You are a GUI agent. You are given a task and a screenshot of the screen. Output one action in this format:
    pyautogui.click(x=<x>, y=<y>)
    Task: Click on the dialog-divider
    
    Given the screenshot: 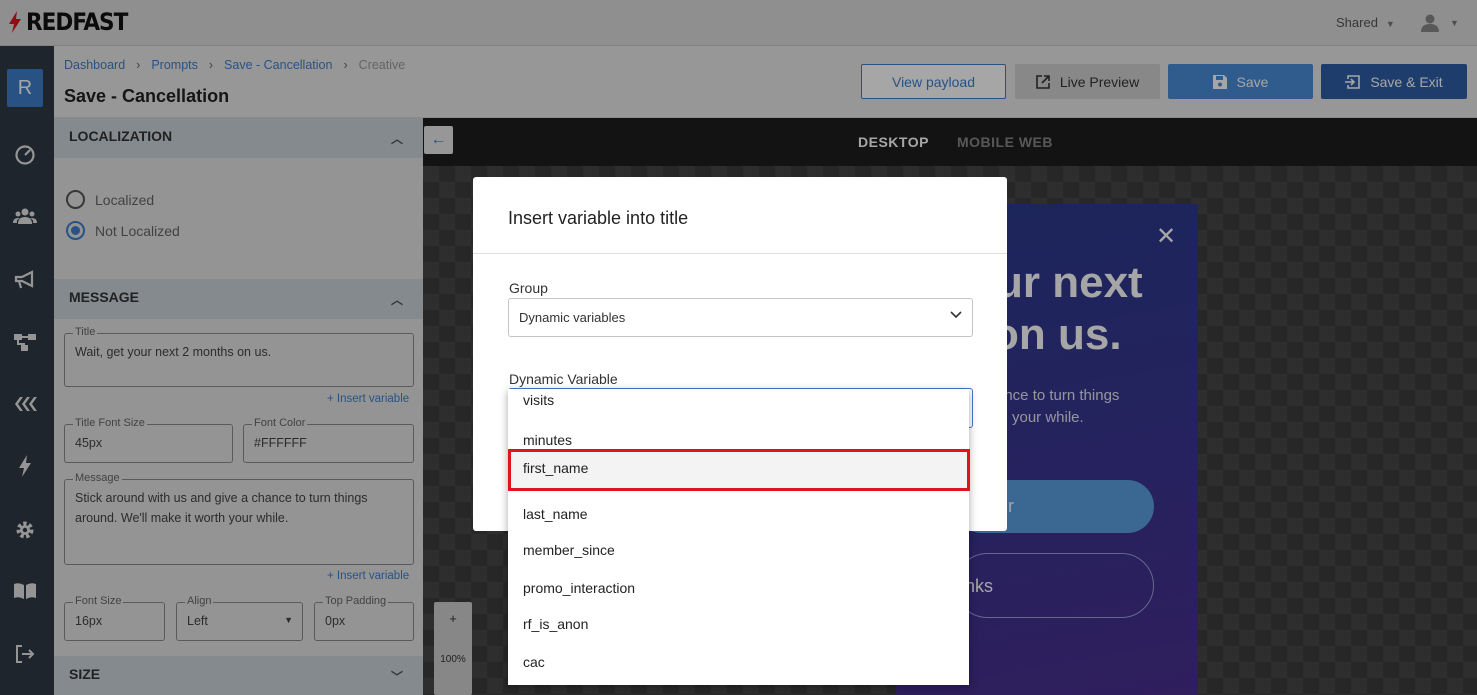 What is the action you would take?
    pyautogui.click(x=740, y=253)
    